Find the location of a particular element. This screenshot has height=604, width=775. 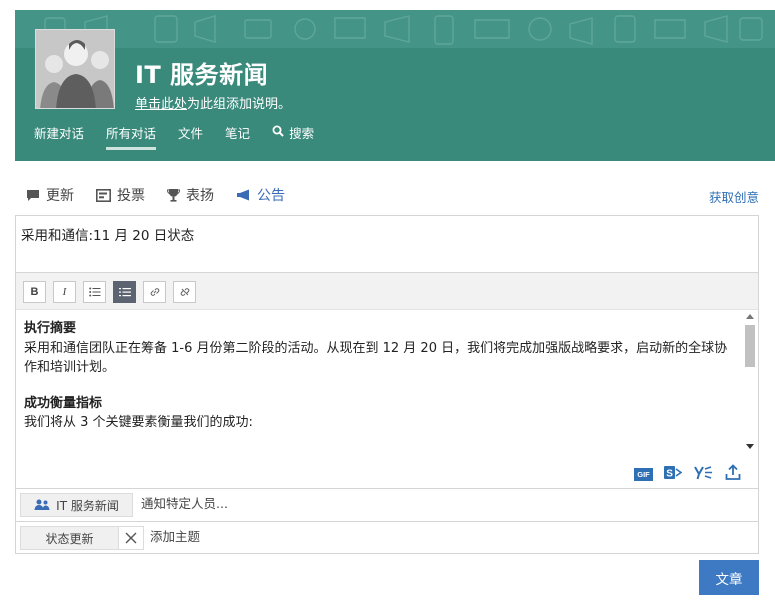

group-people-icon is located at coordinates (75, 69).